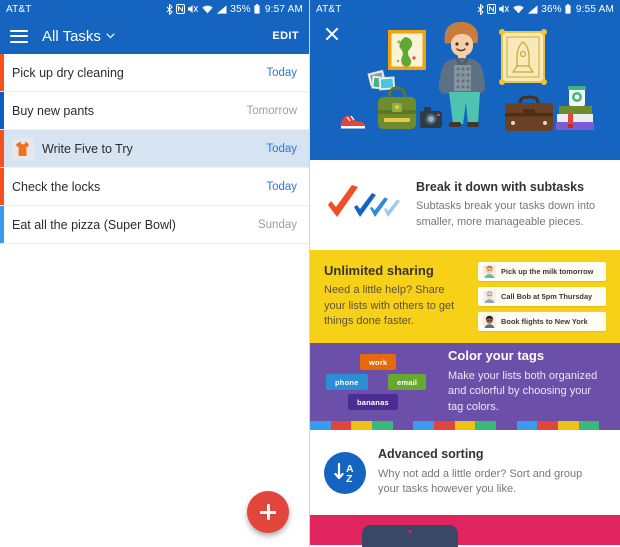  I want to click on task-title: Eat all the pizza (Super Bowl), so click(94, 224).